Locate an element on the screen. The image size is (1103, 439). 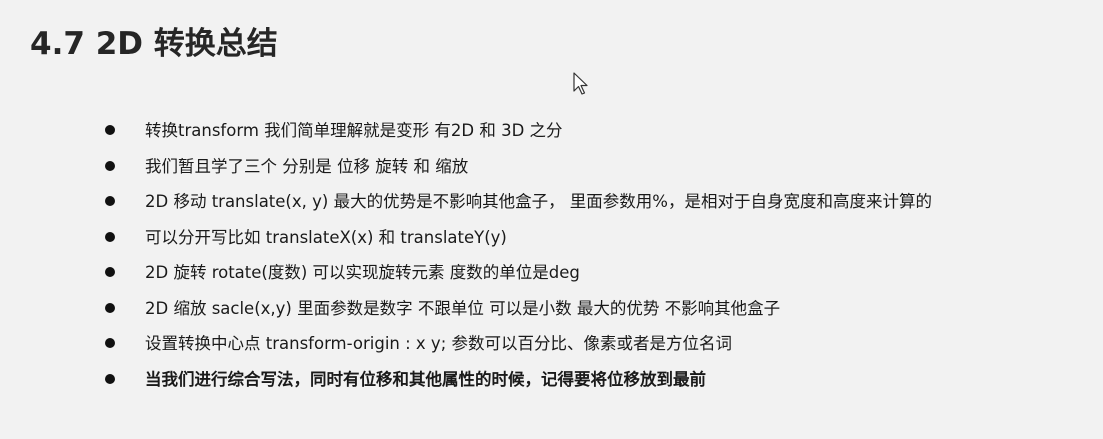
page-title: 4.7 2D 转换总结 is located at coordinates (154, 44).